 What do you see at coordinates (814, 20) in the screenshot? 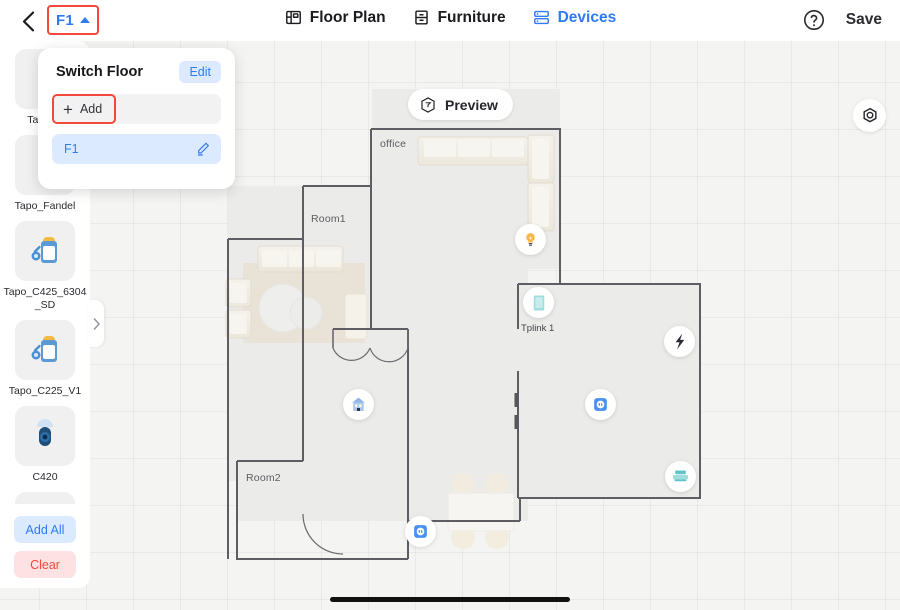
I see `question-circle-icon` at bounding box center [814, 20].